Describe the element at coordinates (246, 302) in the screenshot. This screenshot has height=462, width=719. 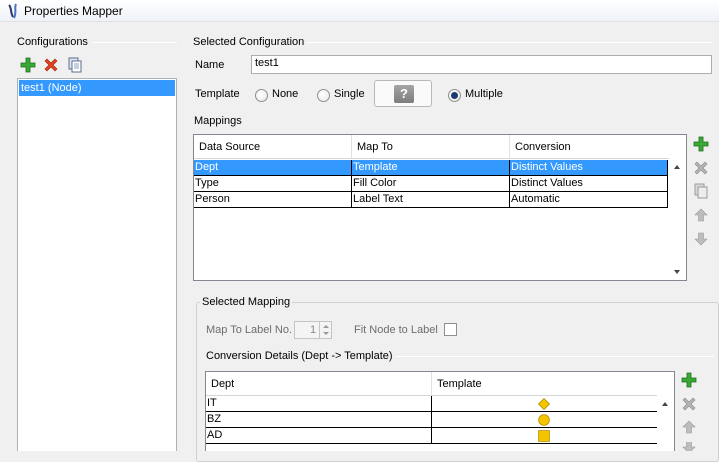
I see `selected-mapping-heading: Selected Mapping` at that location.